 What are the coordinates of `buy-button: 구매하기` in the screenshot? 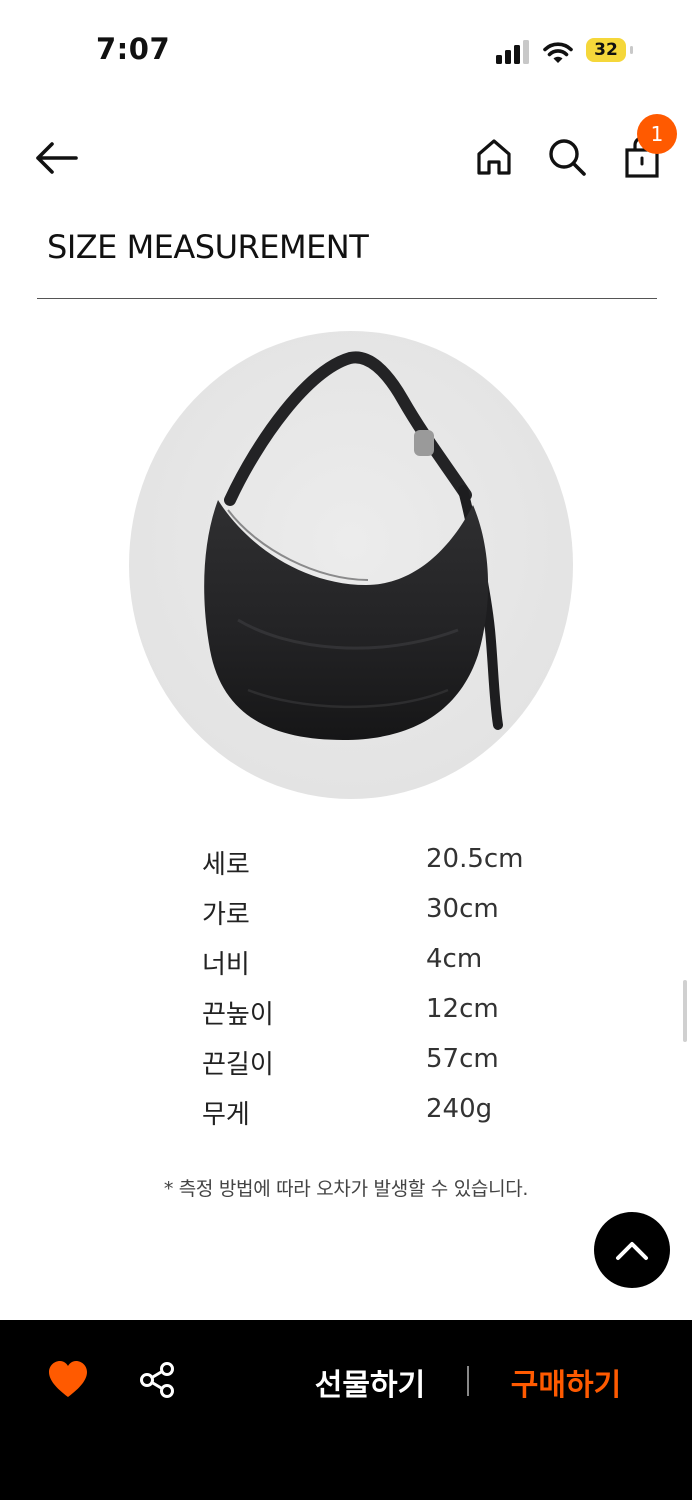 It's located at (566, 1382).